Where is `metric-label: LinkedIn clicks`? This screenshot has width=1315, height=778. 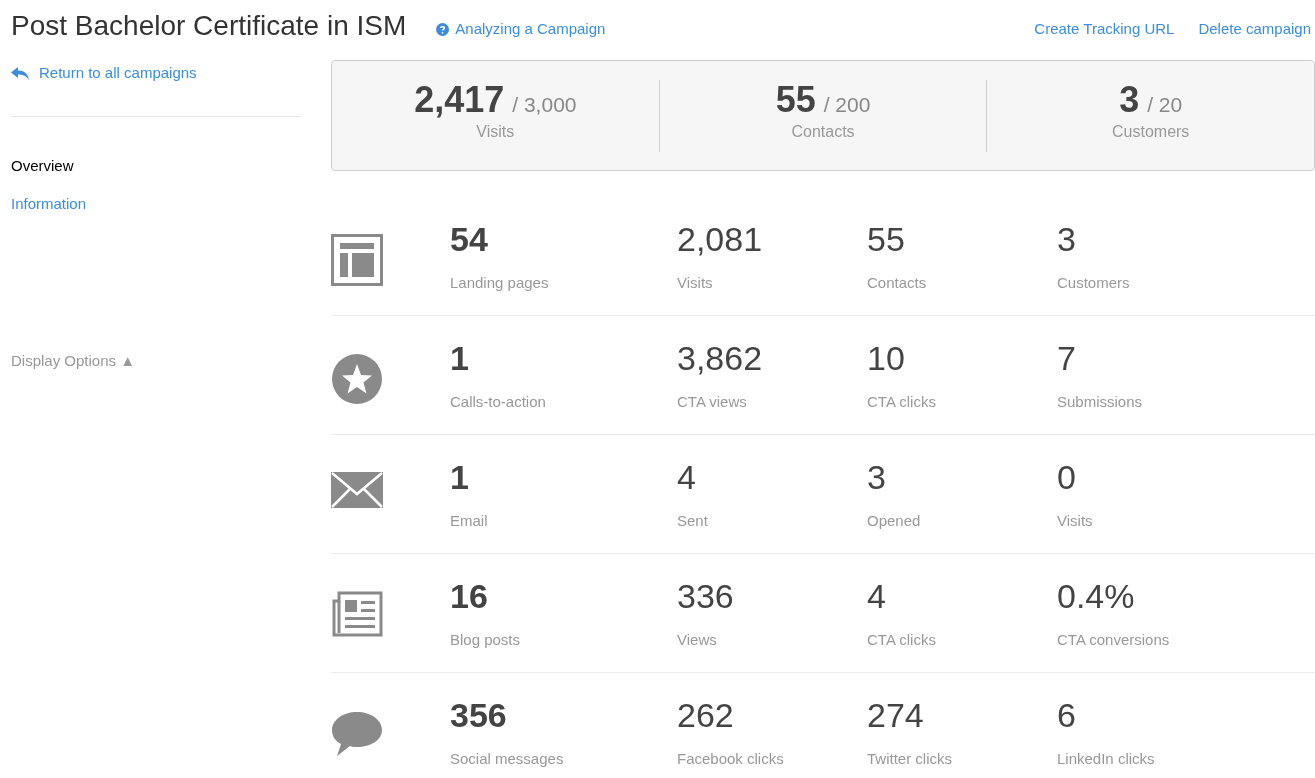
metric-label: LinkedIn clicks is located at coordinates (1106, 759).